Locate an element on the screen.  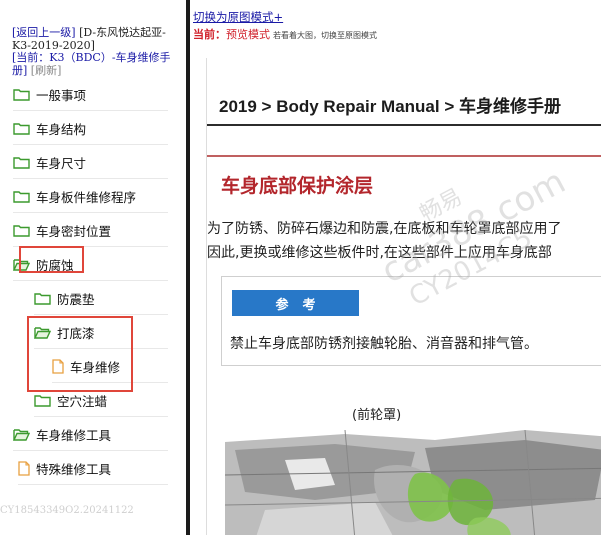
highlight-box-primer is located at coordinates (80, 354).